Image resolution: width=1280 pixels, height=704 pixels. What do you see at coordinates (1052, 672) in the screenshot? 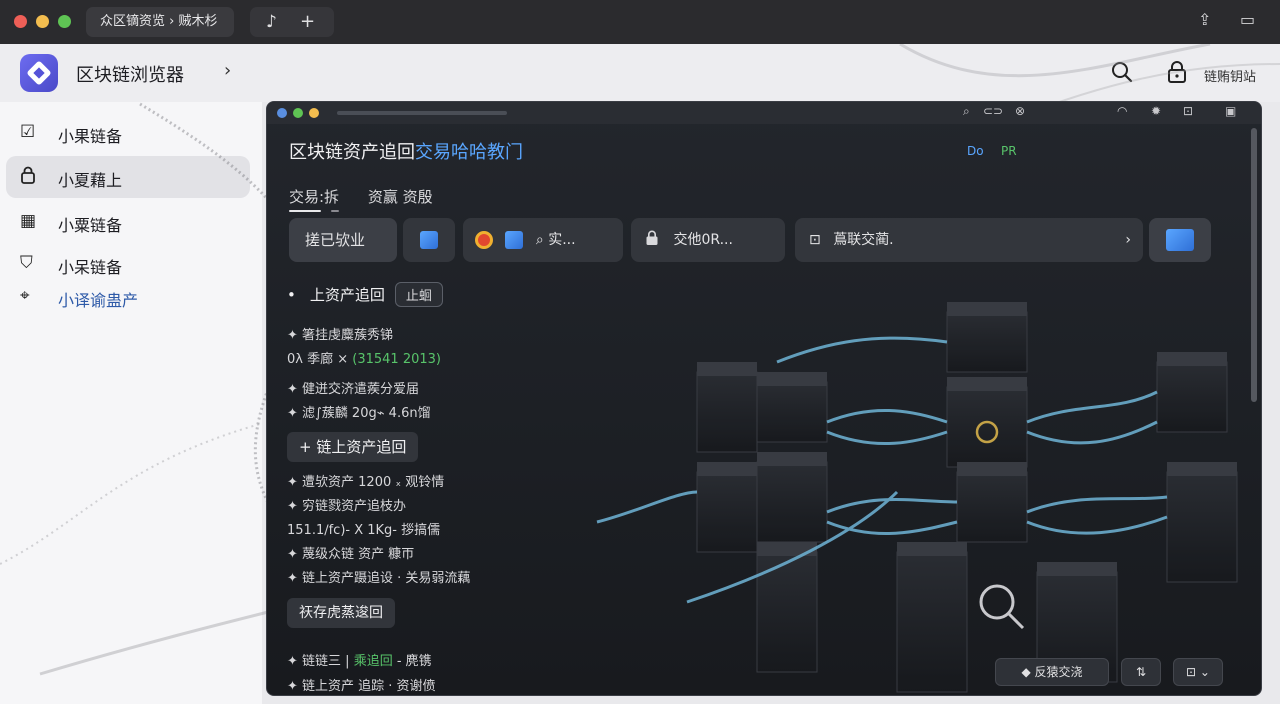
I see `report-button: ◆ 反猿交浇` at bounding box center [1052, 672].